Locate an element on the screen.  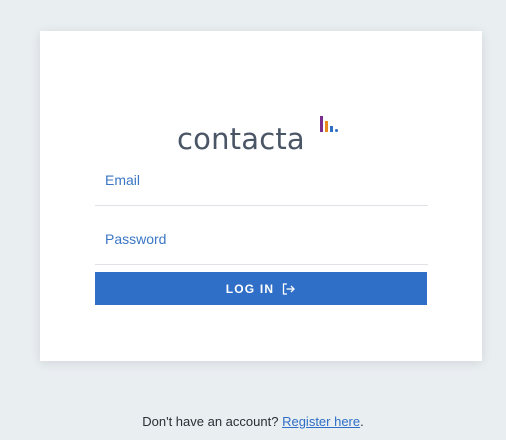
register-prompt-text: Don't have an account? is located at coordinates (210, 421).